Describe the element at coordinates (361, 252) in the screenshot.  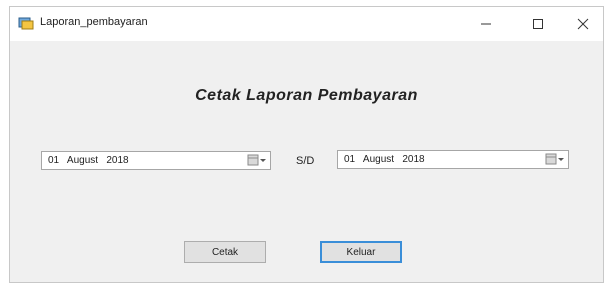
I see `exit-button: Keluar` at that location.